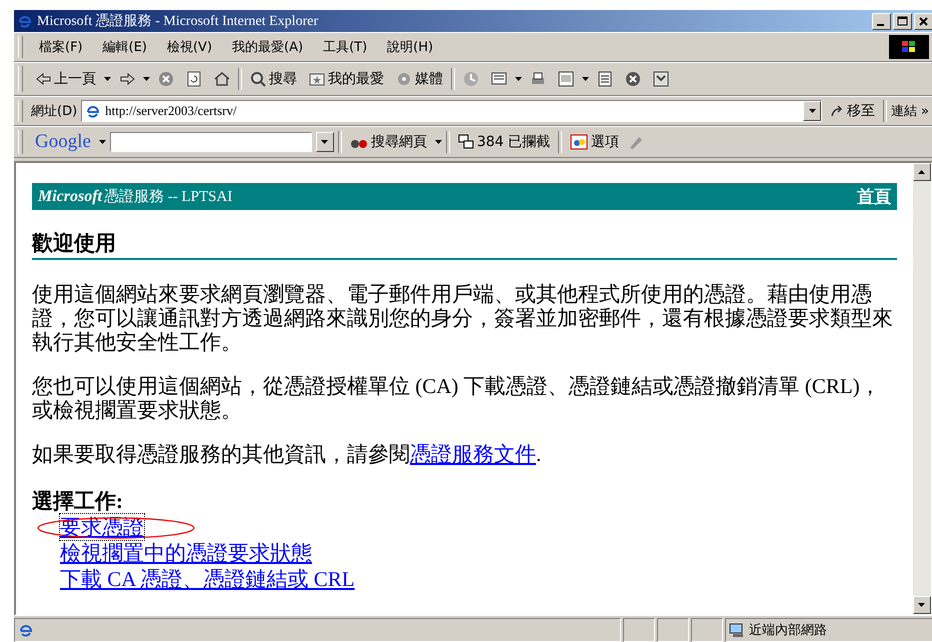  Describe the element at coordinates (189, 47) in the screenshot. I see `menu-item: 檢視(V)` at that location.